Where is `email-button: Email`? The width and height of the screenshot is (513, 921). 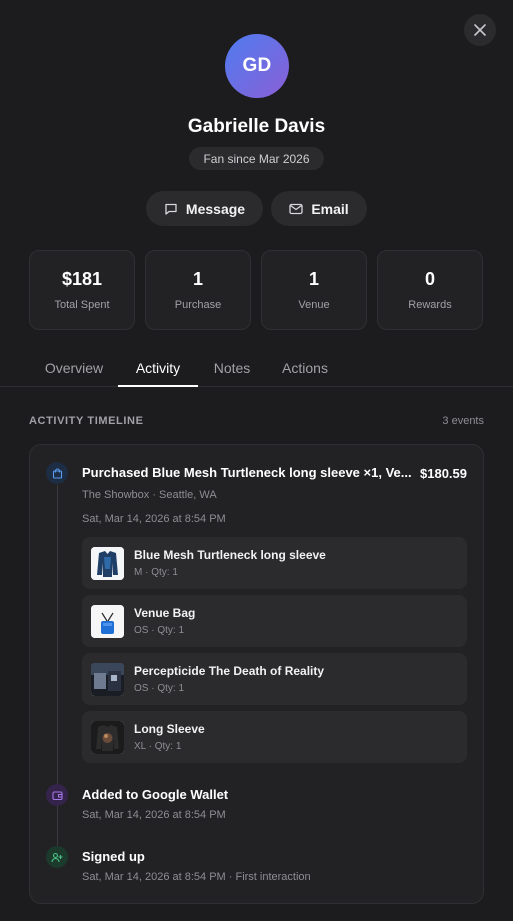
email-button: Email is located at coordinates (319, 208).